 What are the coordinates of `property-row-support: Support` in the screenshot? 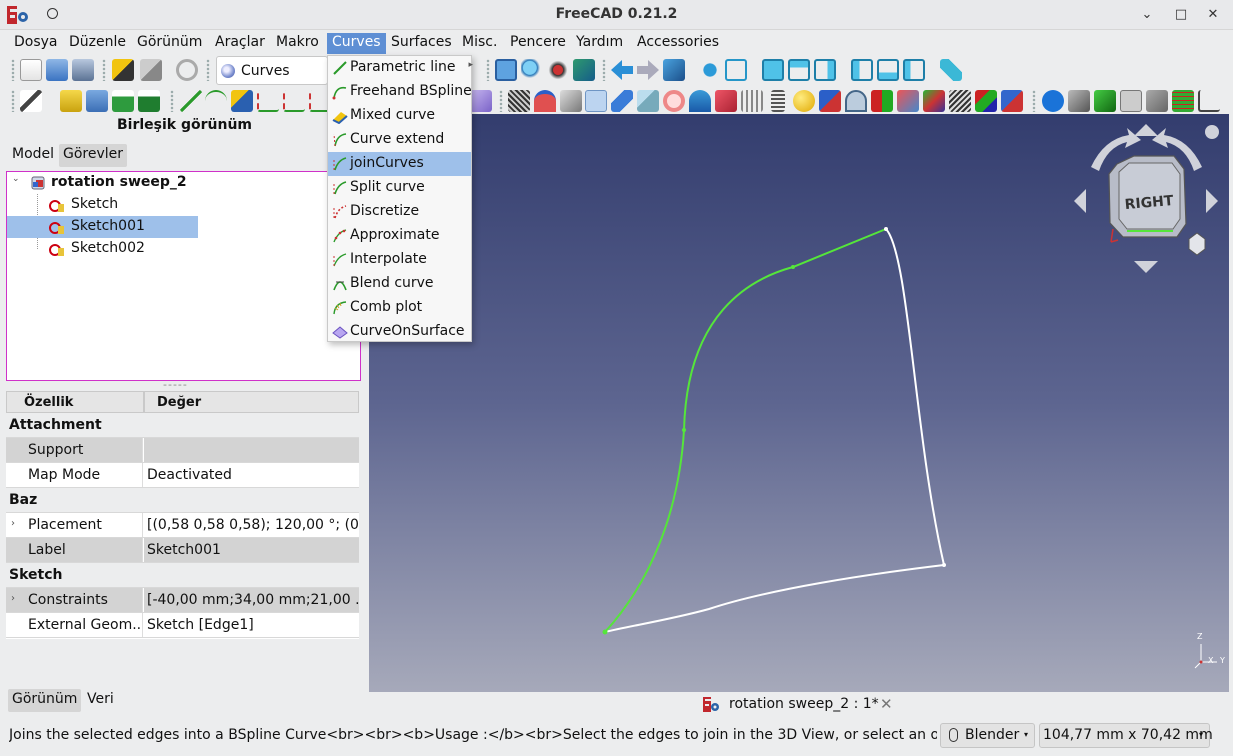 It's located at (182, 450).